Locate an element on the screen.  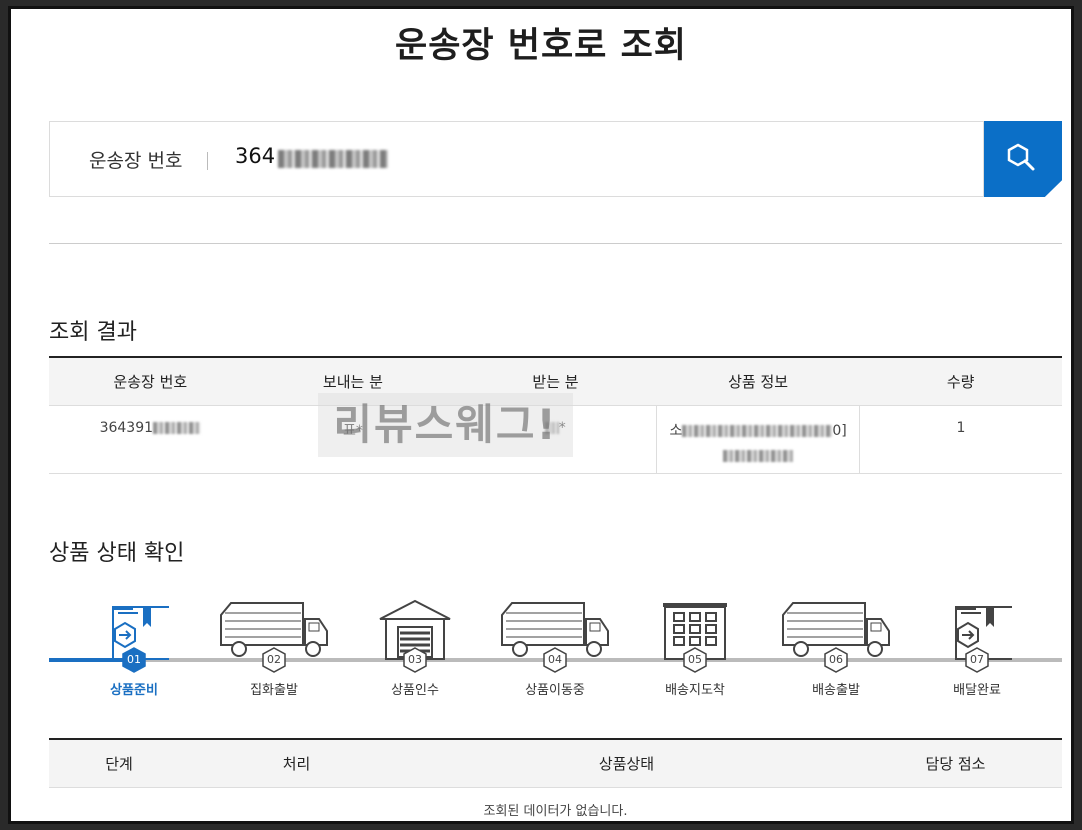
status-step-07: 07 배달완료 is located at coordinates (977, 648).